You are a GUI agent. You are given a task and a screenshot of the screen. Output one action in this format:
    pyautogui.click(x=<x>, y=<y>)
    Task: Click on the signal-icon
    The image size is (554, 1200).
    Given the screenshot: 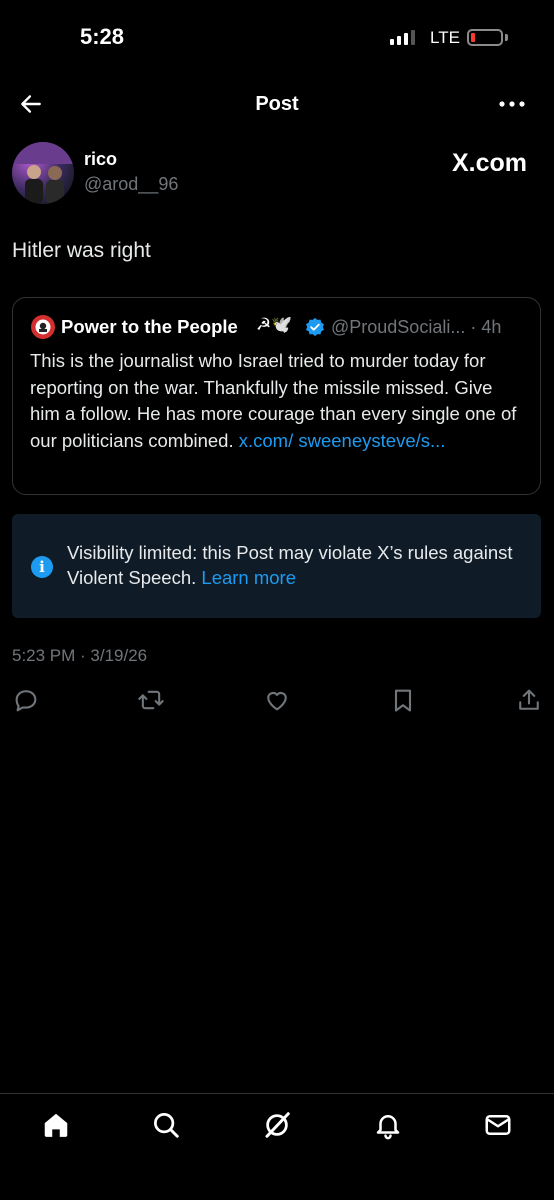 What is the action you would take?
    pyautogui.click(x=402, y=37)
    